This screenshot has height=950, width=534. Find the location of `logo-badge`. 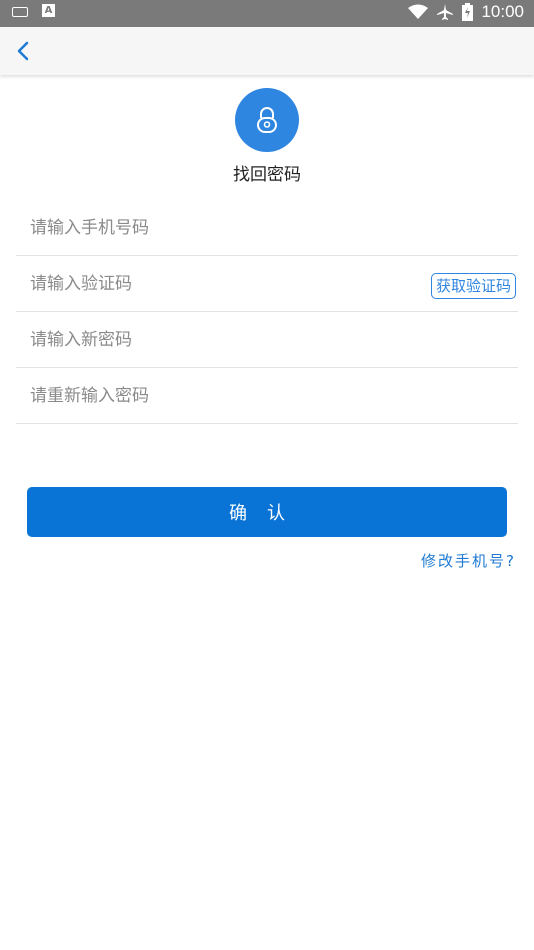

logo-badge is located at coordinates (267, 120).